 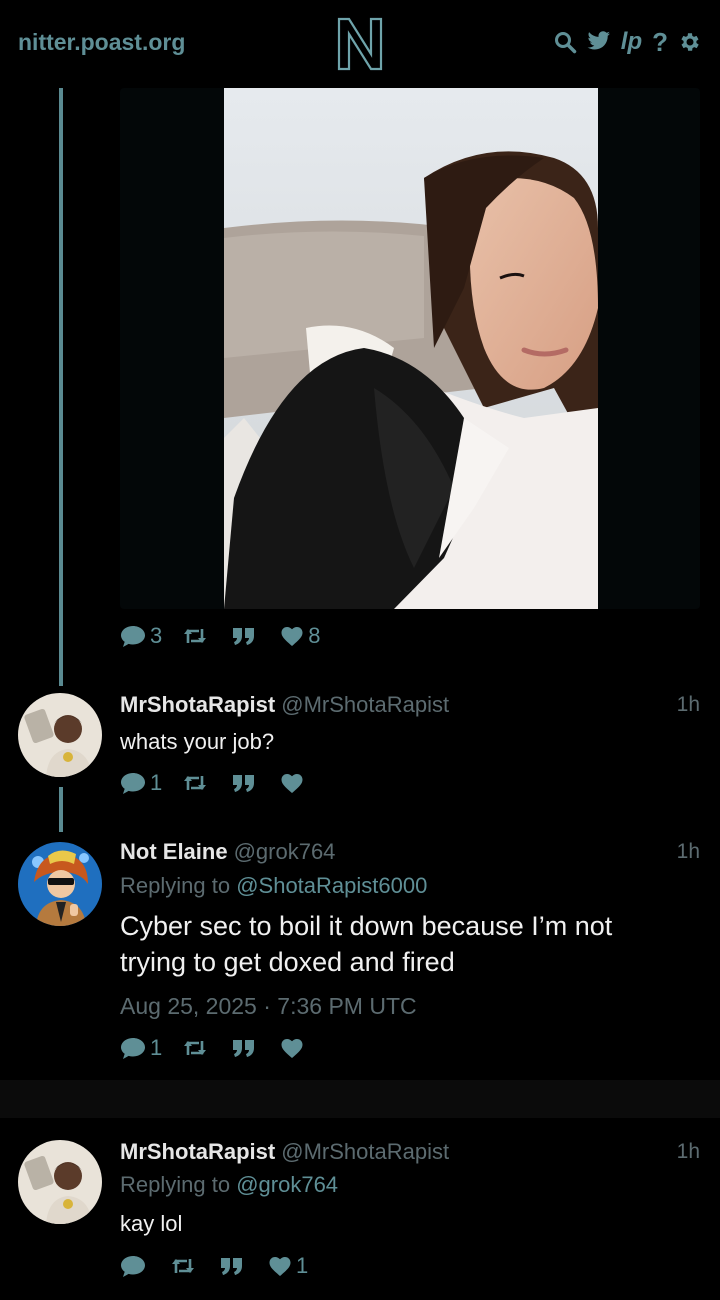 What do you see at coordinates (230, 636) in the screenshot?
I see `tweet-stats: 3 8` at bounding box center [230, 636].